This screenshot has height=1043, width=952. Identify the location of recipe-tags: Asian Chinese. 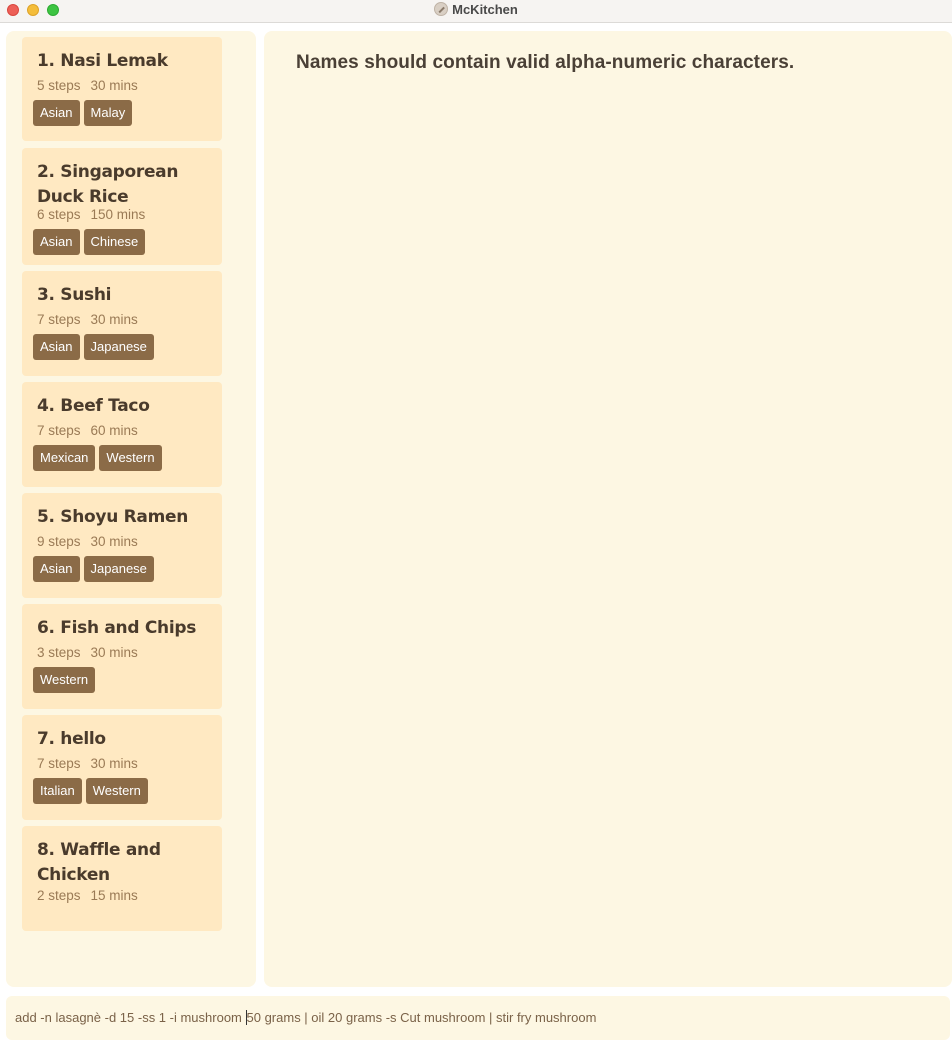
(89, 242).